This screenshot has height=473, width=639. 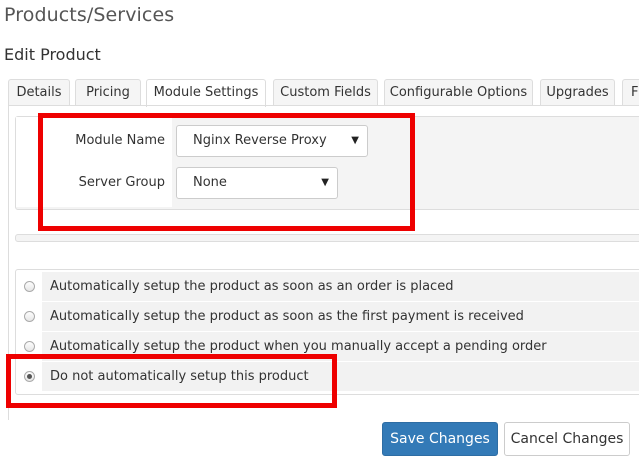 I want to click on server-group-label: Server Group, so click(x=121, y=182).